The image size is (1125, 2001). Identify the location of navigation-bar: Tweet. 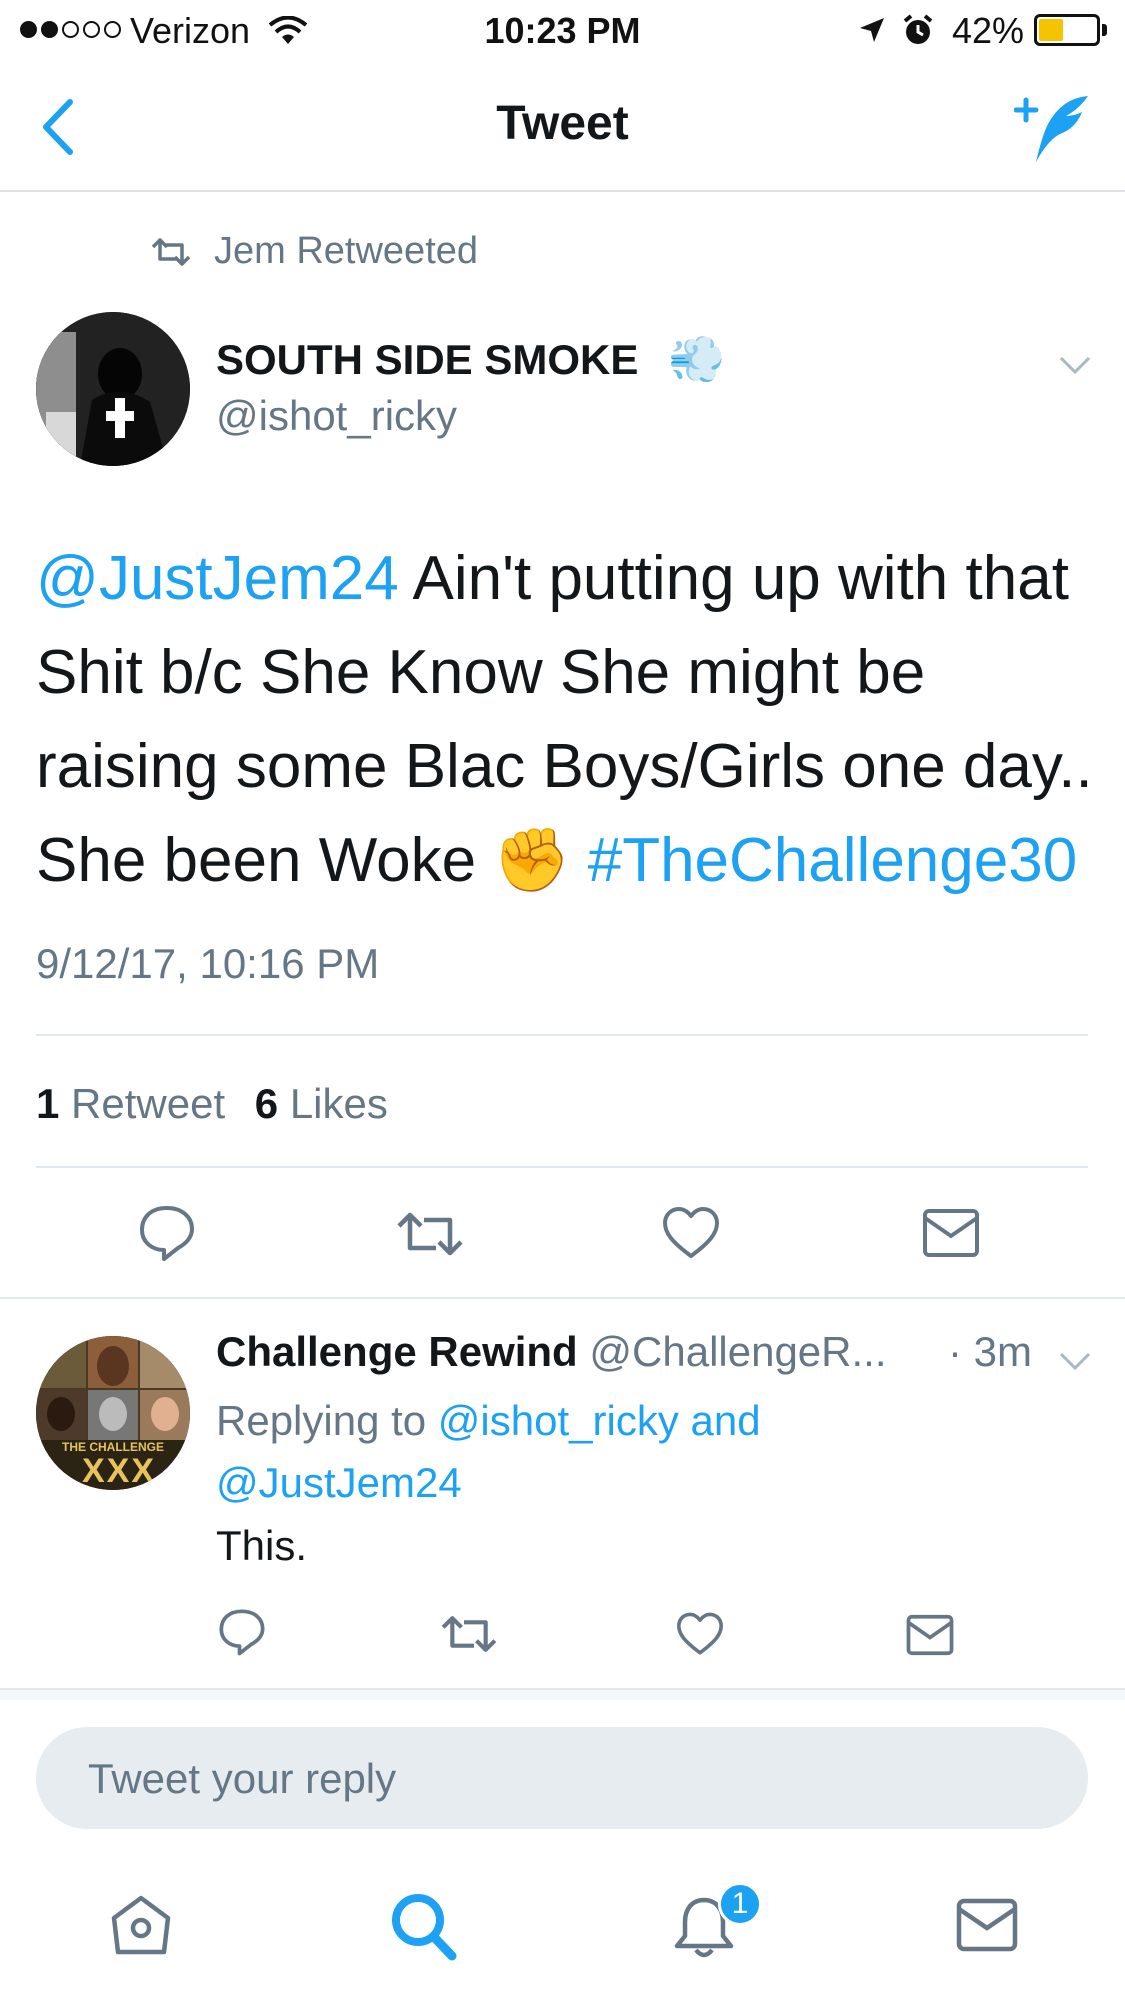
(562, 127).